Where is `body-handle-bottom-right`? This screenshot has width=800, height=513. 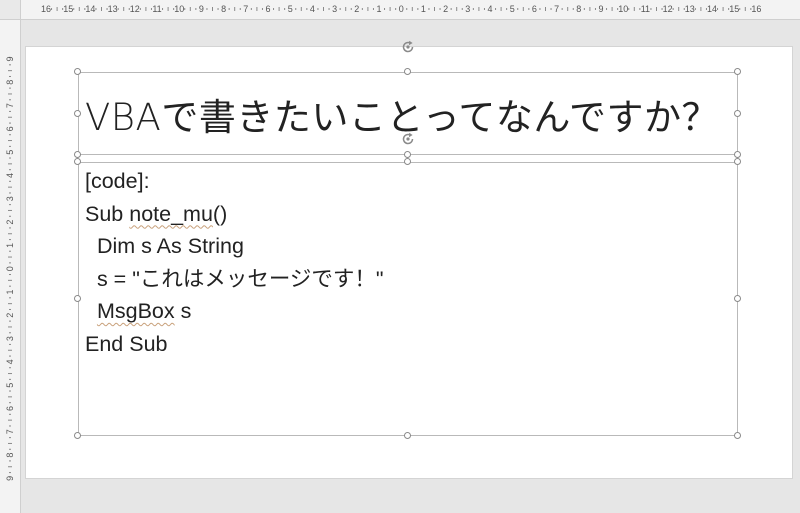
body-handle-bottom-right is located at coordinates (737, 435).